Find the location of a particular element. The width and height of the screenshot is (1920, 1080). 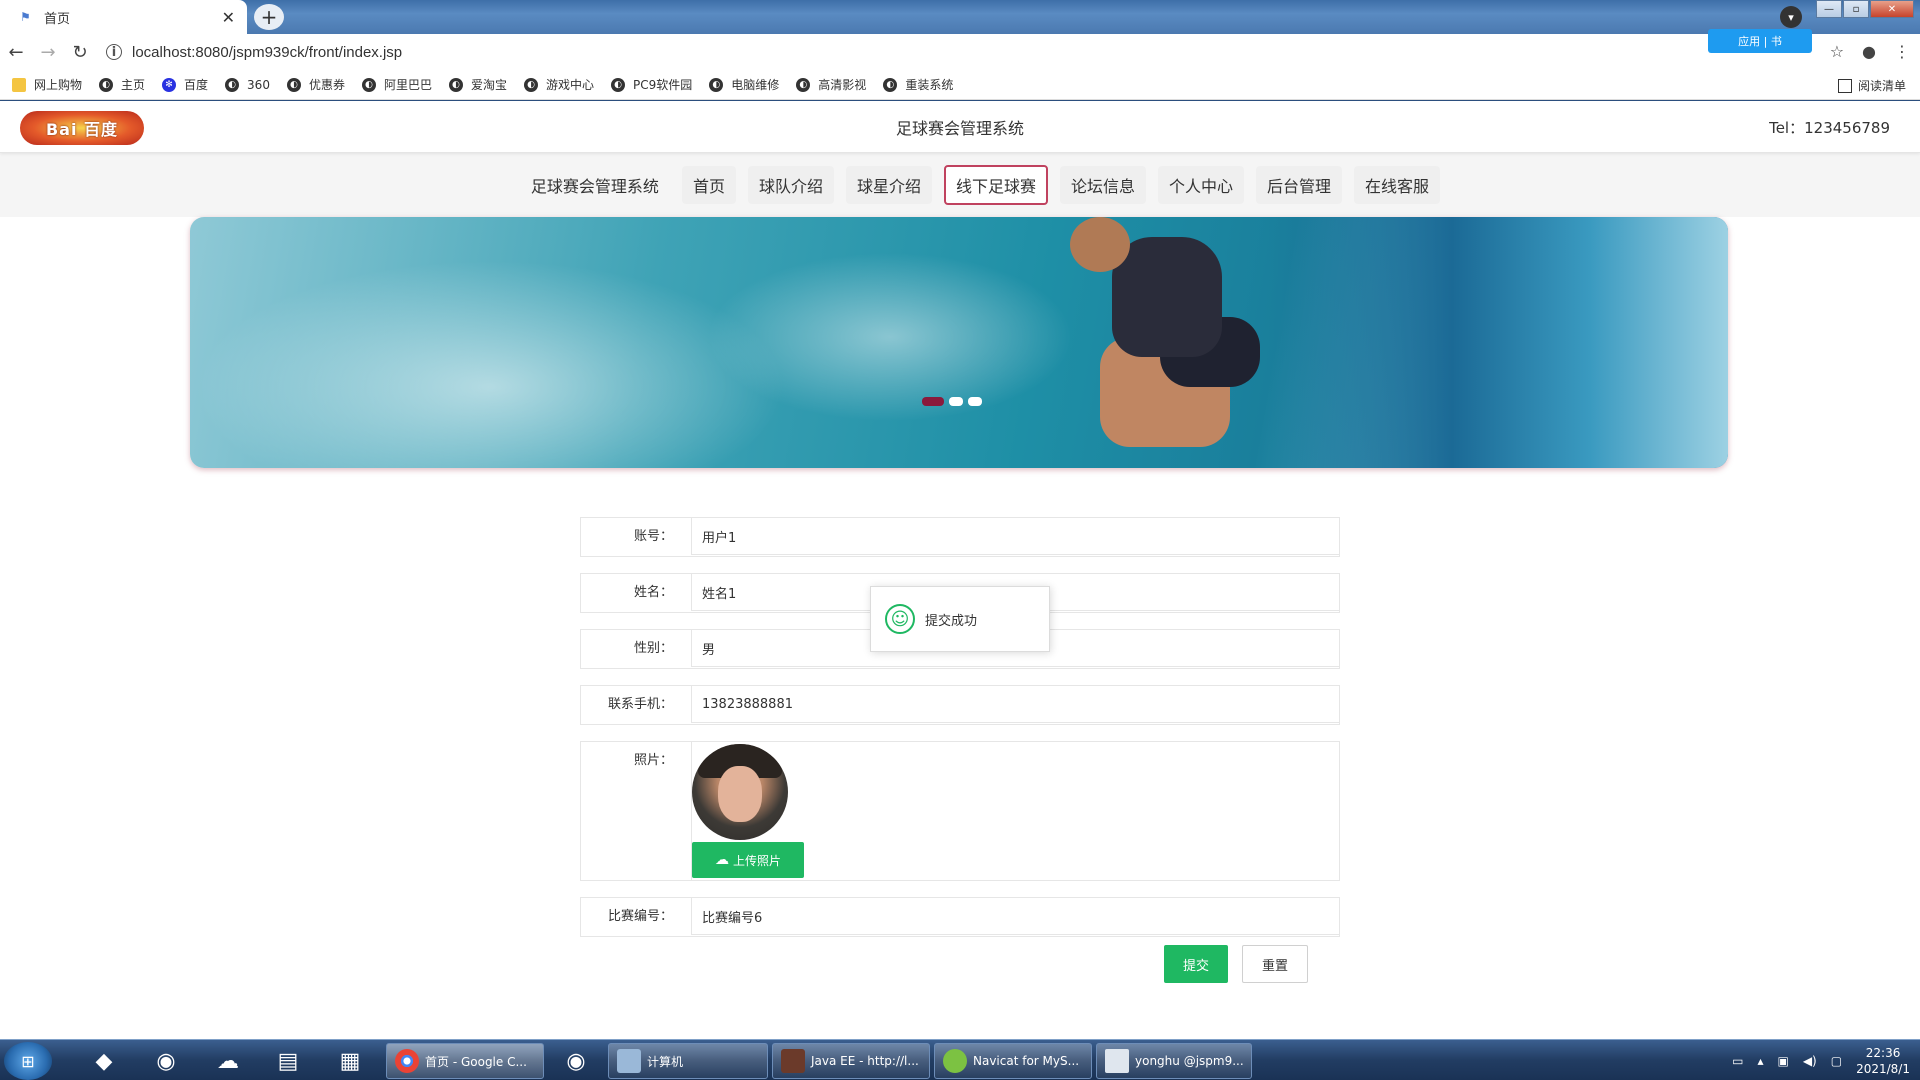

reading-list: 阅读清单 is located at coordinates (1871, 85).